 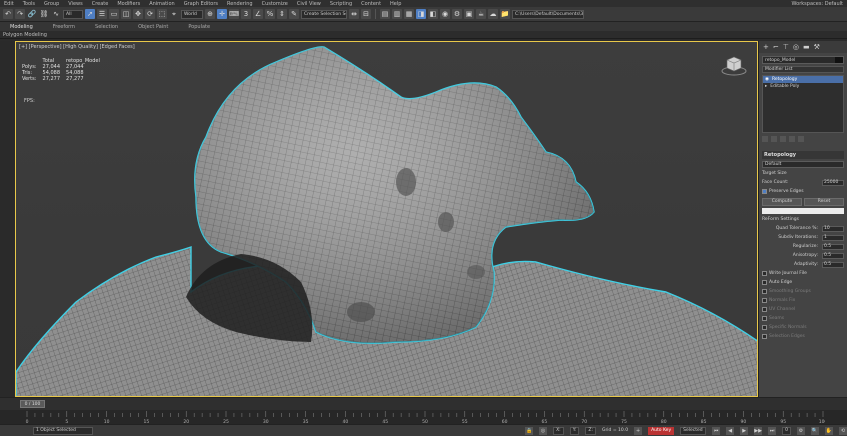 I want to click on goto-start-icon: ⏮, so click(x=716, y=430).